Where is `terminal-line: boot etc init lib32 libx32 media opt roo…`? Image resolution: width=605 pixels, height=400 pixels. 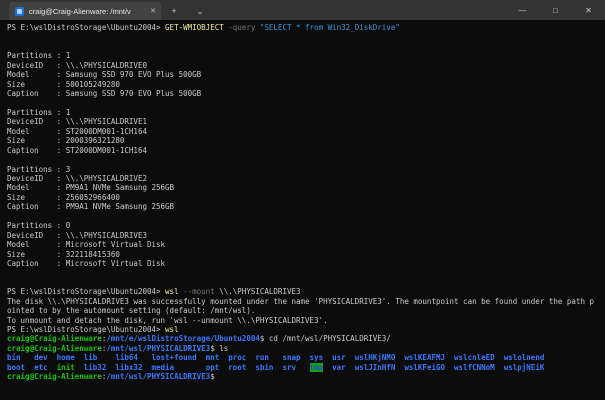 terminal-line: boot etc init lib32 libx32 media opt roo… is located at coordinates (276, 367).